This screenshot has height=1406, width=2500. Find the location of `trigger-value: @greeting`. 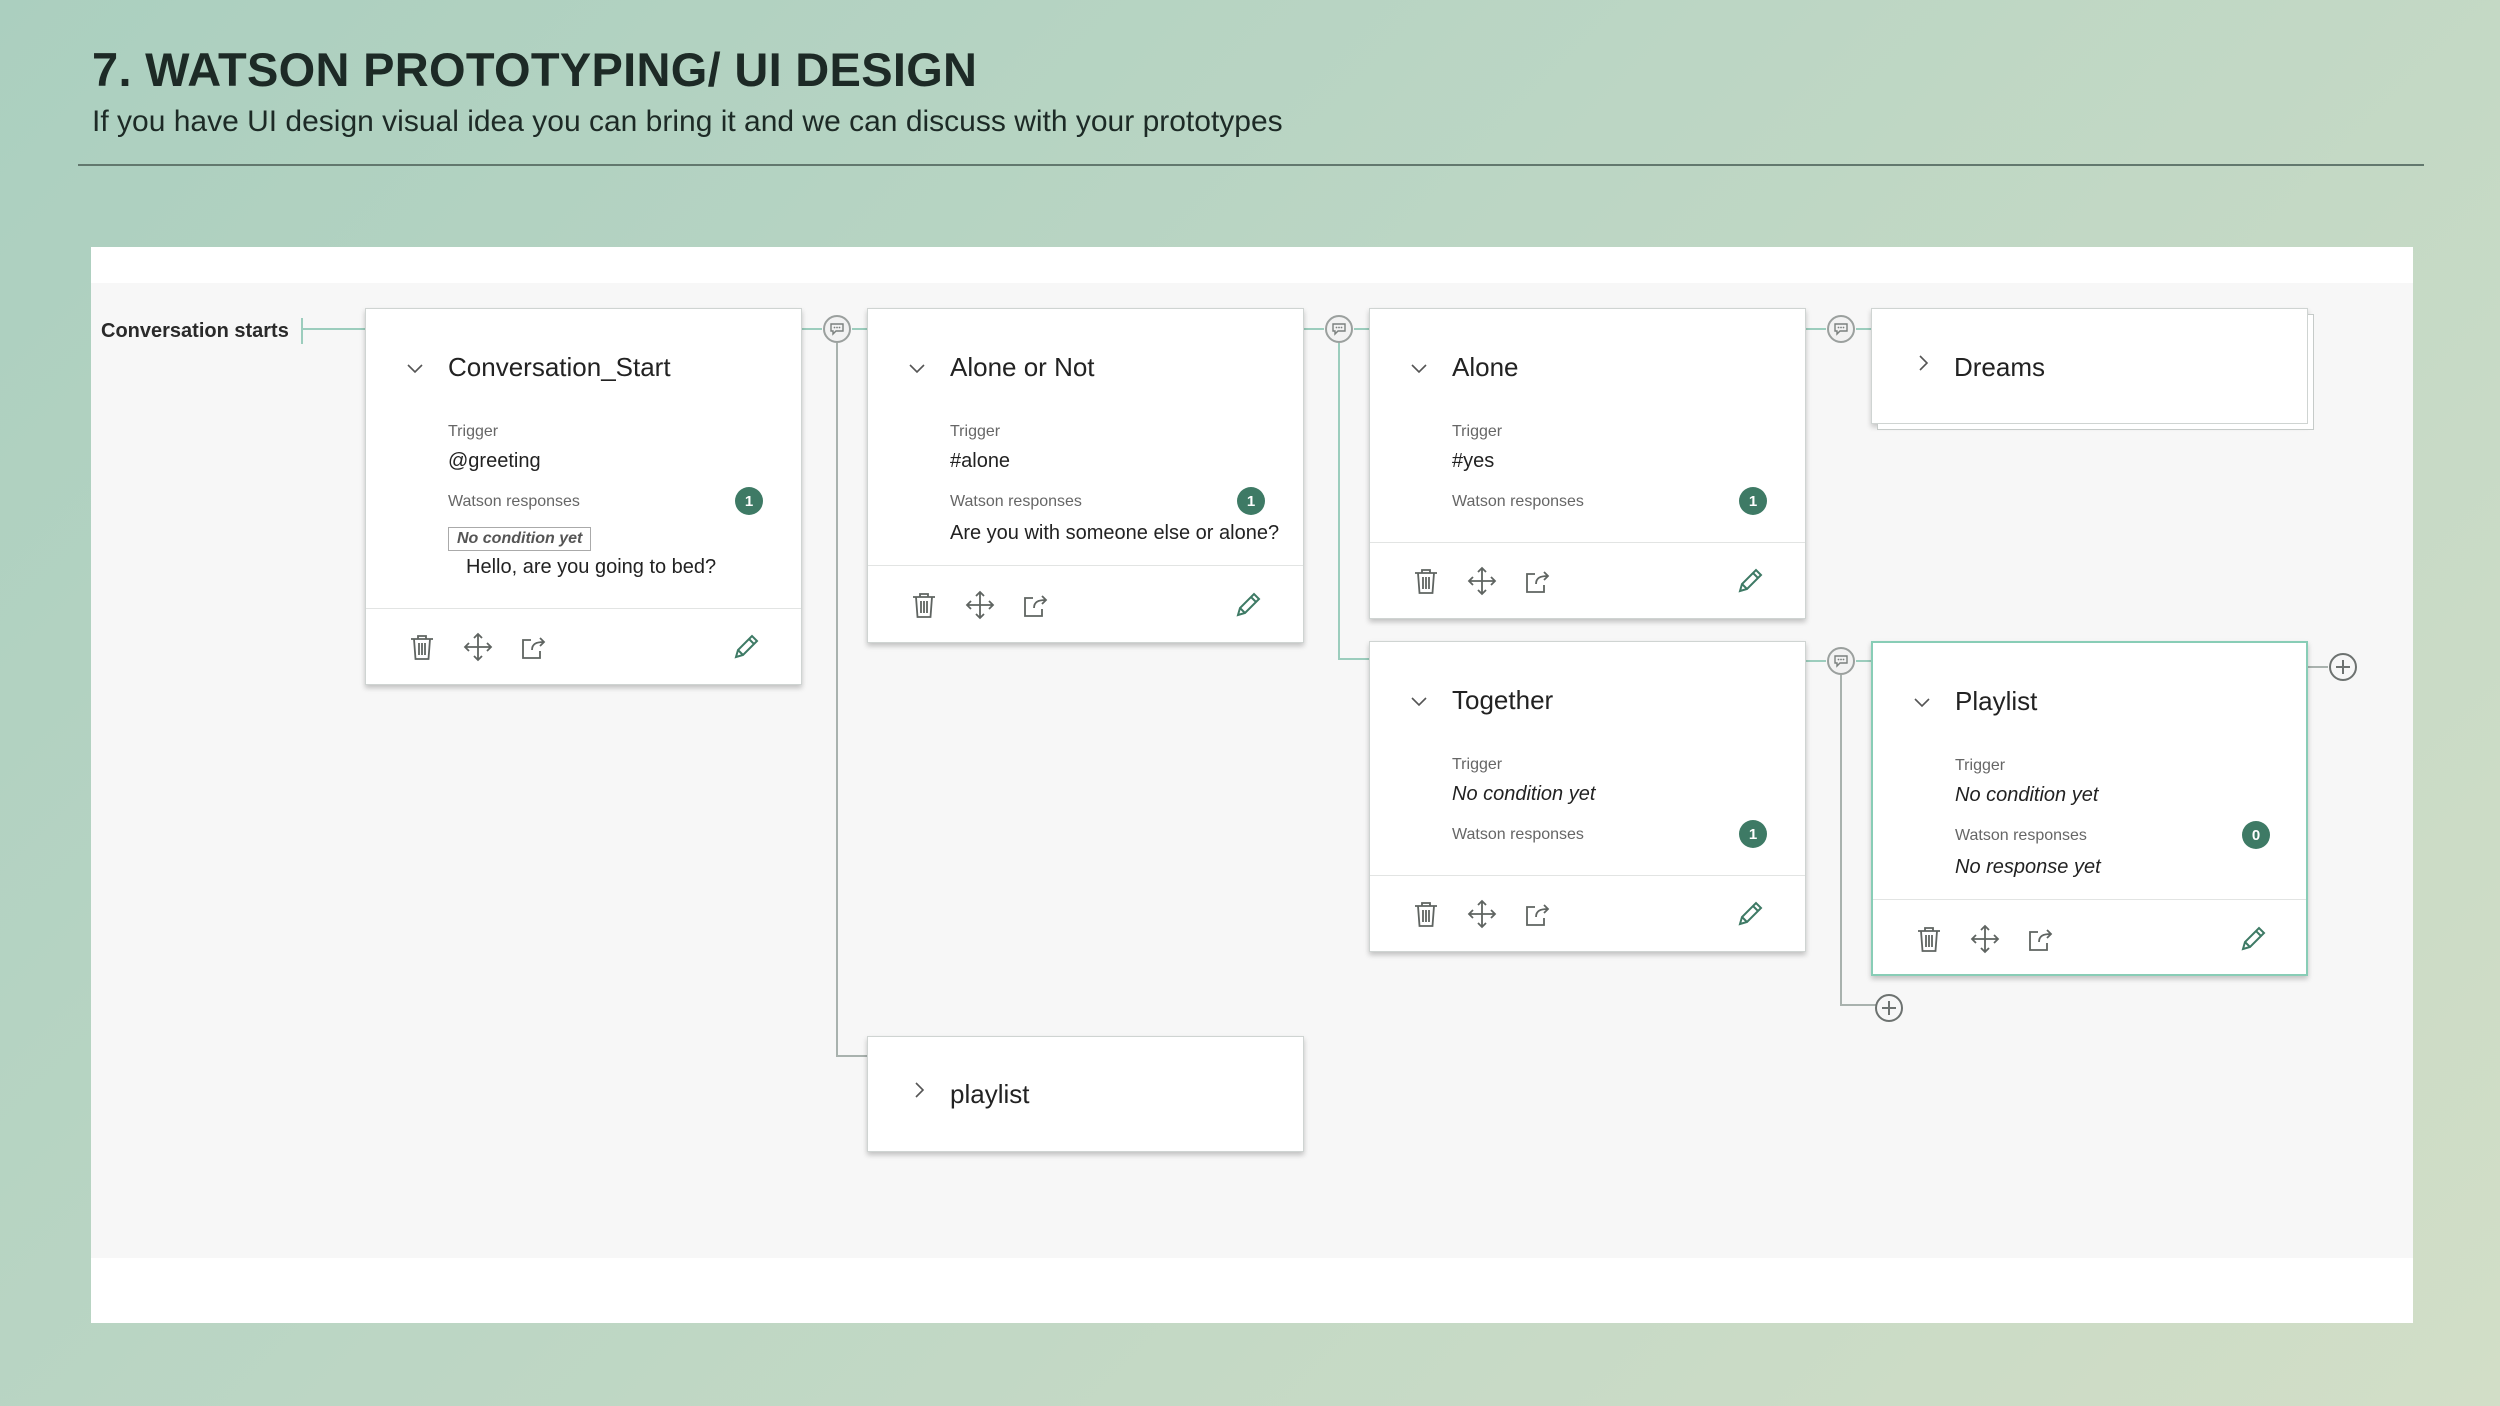

trigger-value: @greeting is located at coordinates (494, 461).